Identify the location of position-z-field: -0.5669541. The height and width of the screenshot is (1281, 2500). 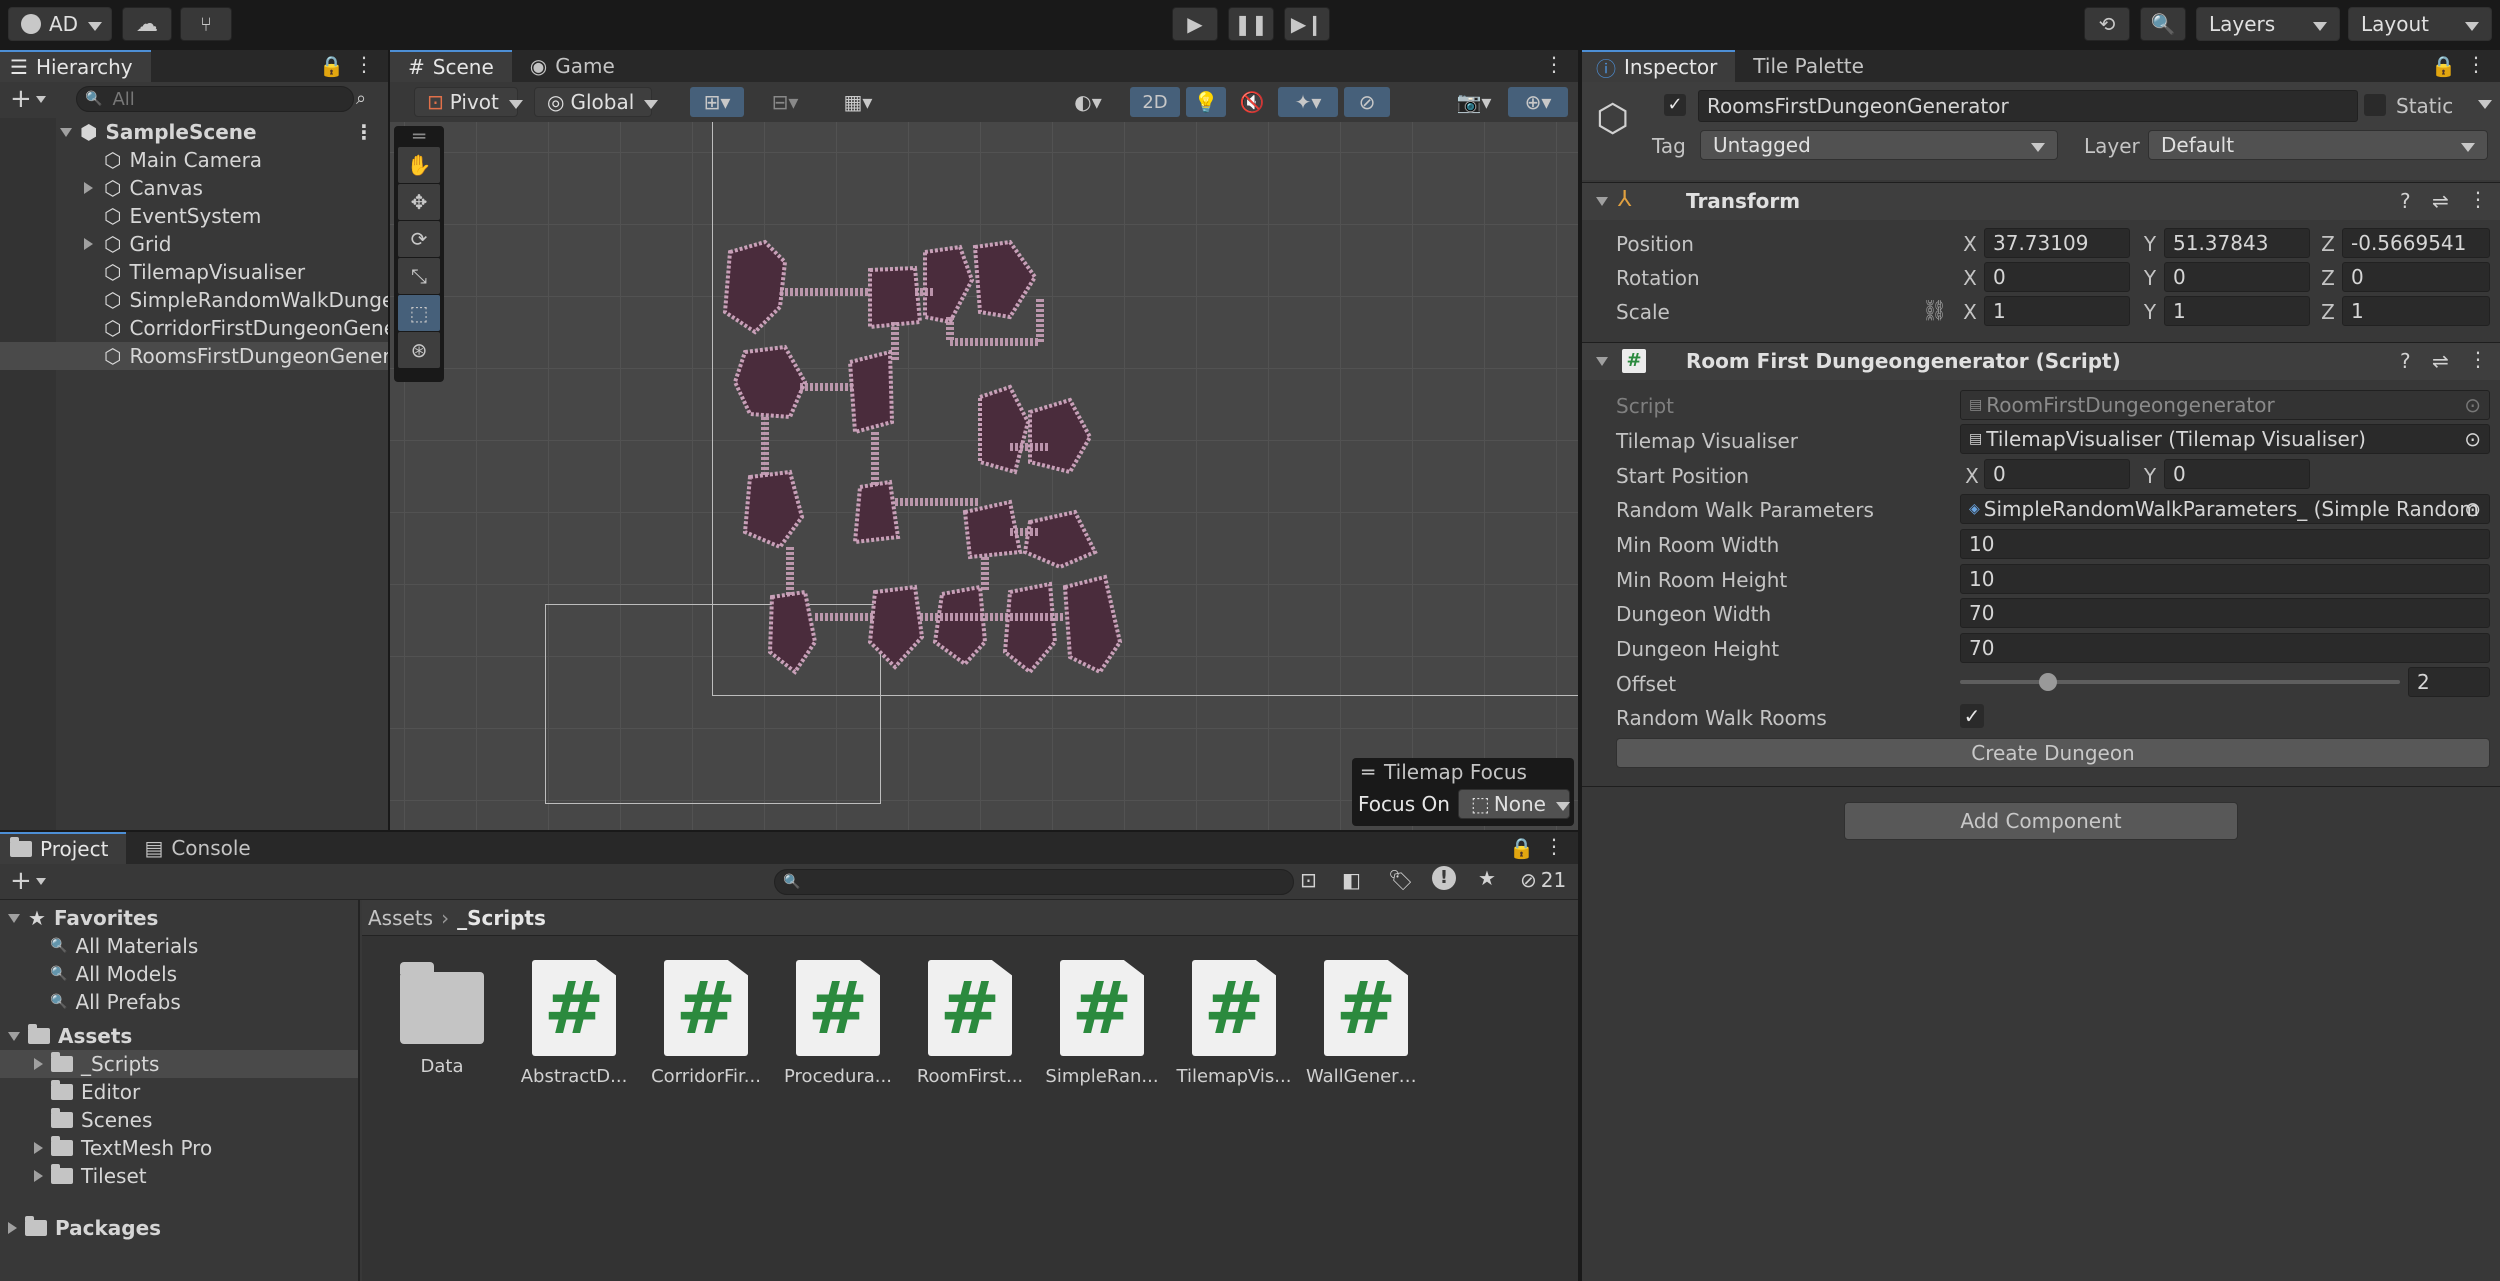
(2416, 243).